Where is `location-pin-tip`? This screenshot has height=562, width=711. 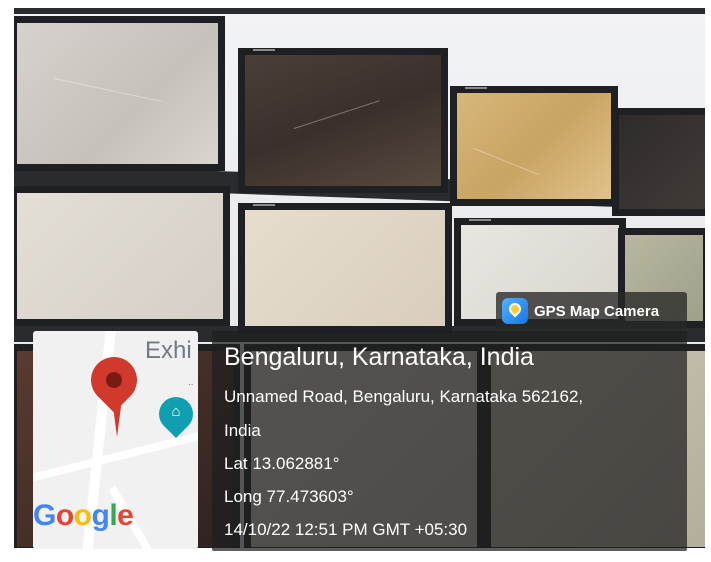 location-pin-tip is located at coordinates (117, 414).